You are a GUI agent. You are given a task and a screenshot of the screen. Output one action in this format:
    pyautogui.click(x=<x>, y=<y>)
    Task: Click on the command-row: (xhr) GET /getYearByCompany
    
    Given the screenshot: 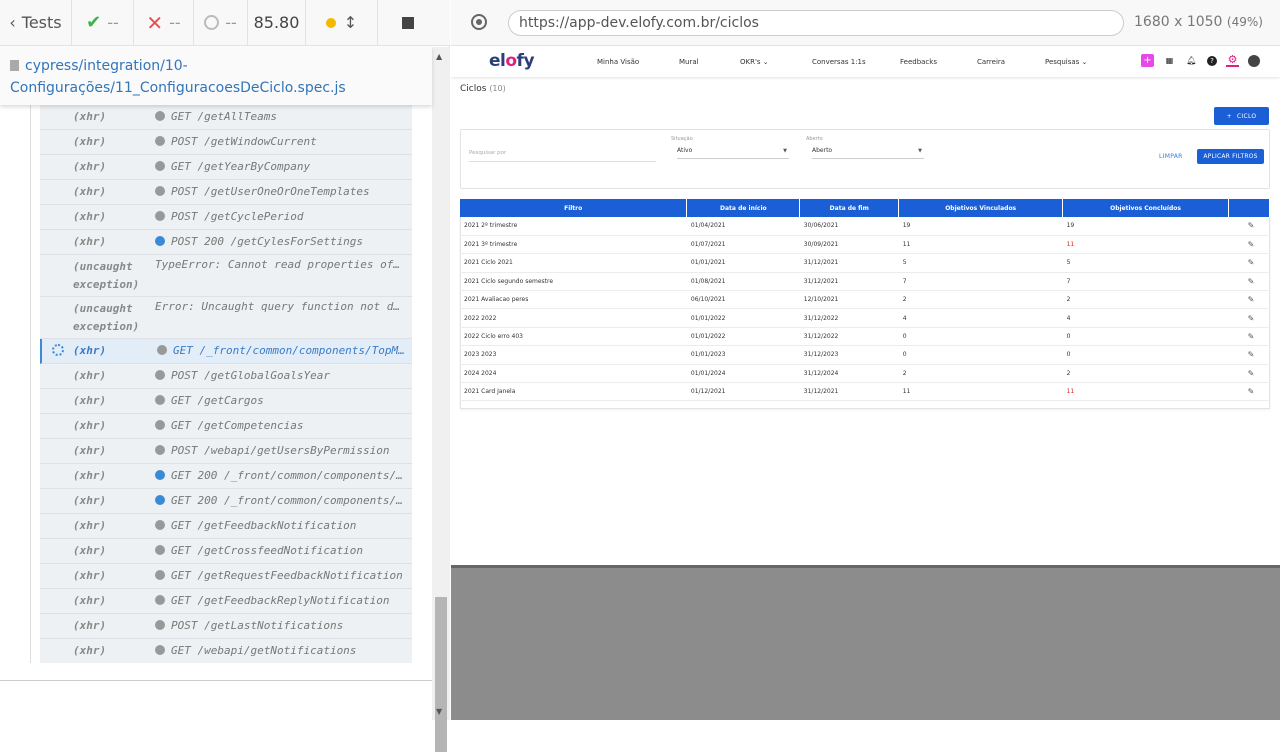 What is the action you would take?
    pyautogui.click(x=226, y=167)
    